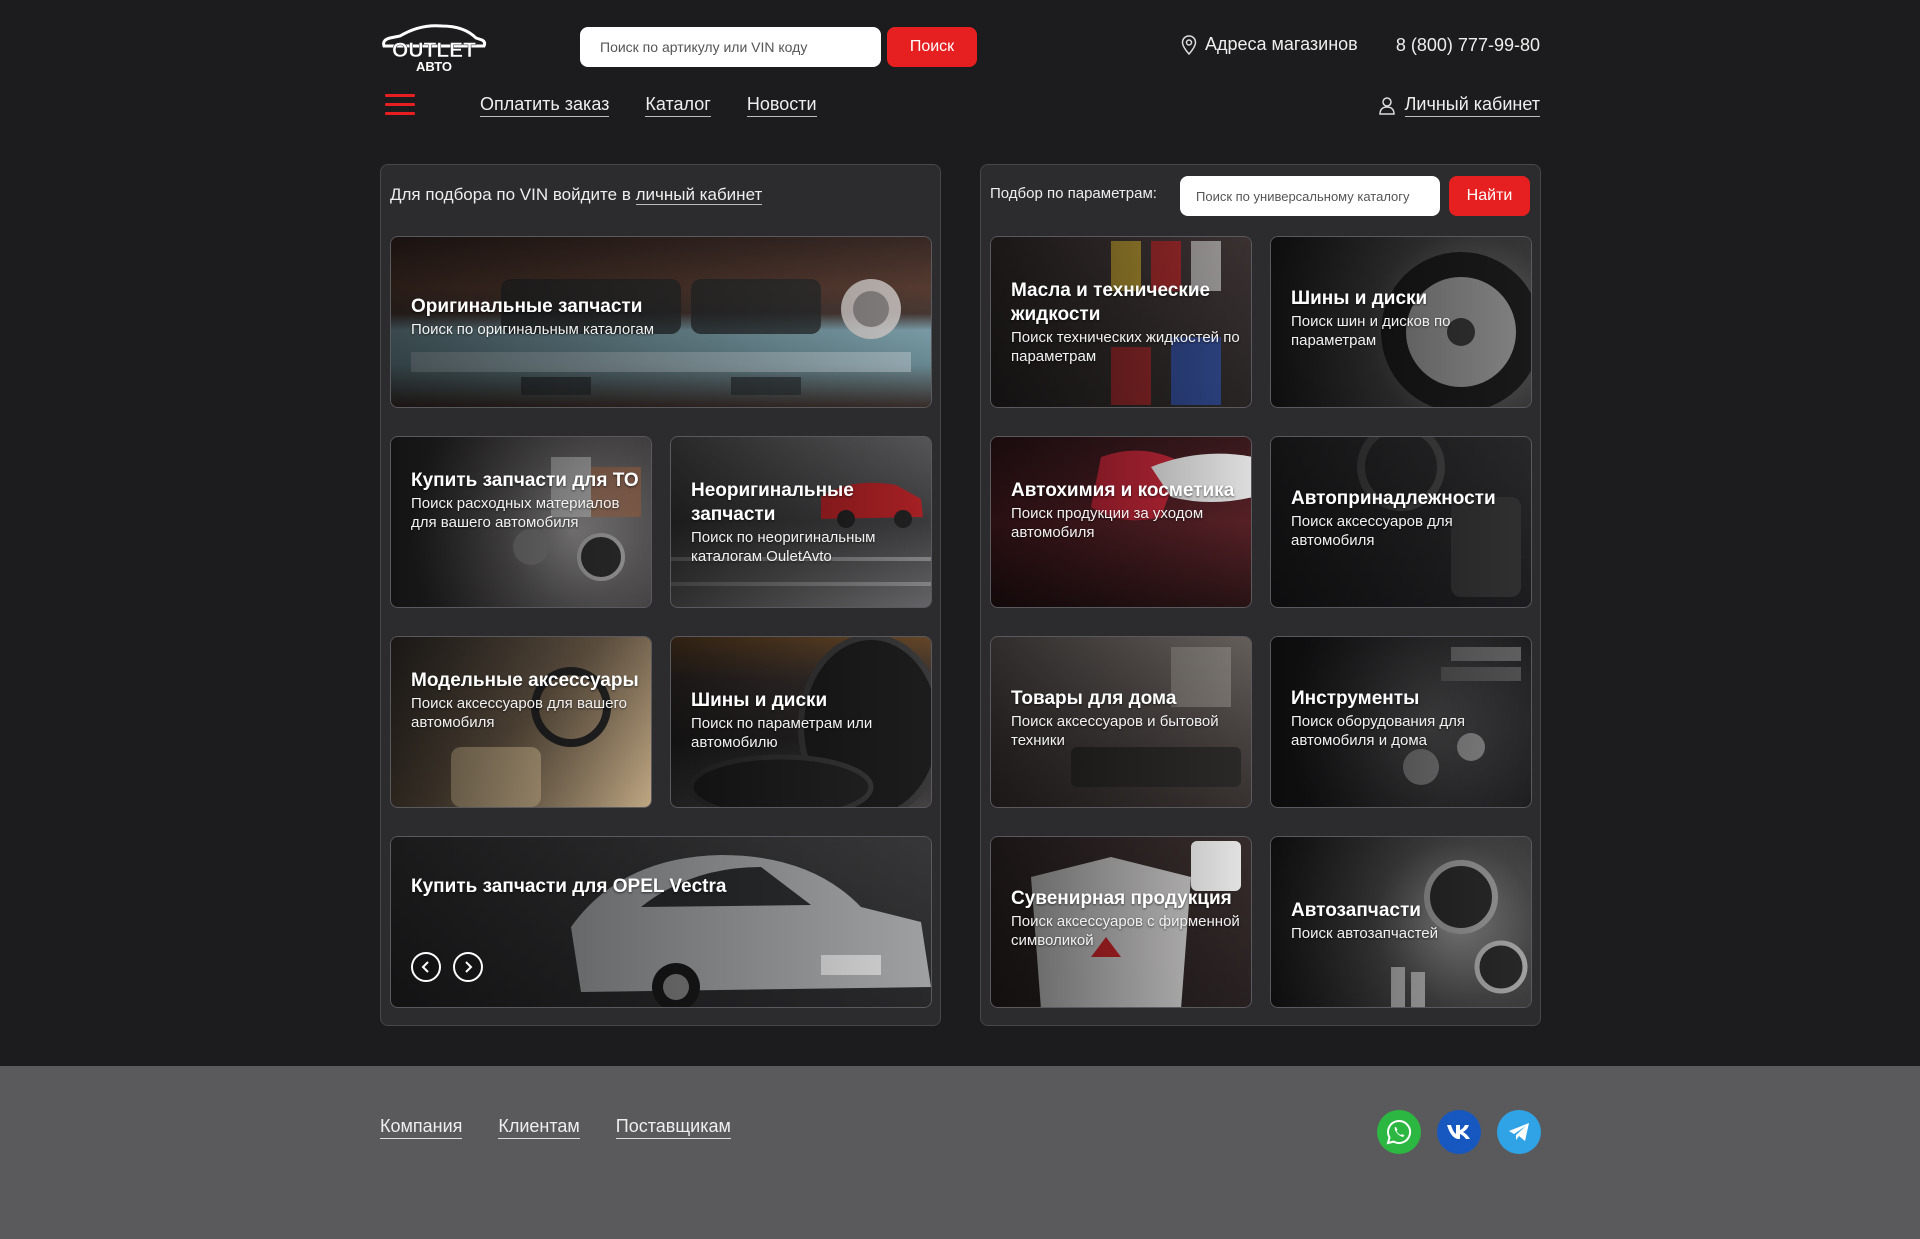  What do you see at coordinates (699, 195) in the screenshot?
I see `vin-cabinet-link: личный кабинет` at bounding box center [699, 195].